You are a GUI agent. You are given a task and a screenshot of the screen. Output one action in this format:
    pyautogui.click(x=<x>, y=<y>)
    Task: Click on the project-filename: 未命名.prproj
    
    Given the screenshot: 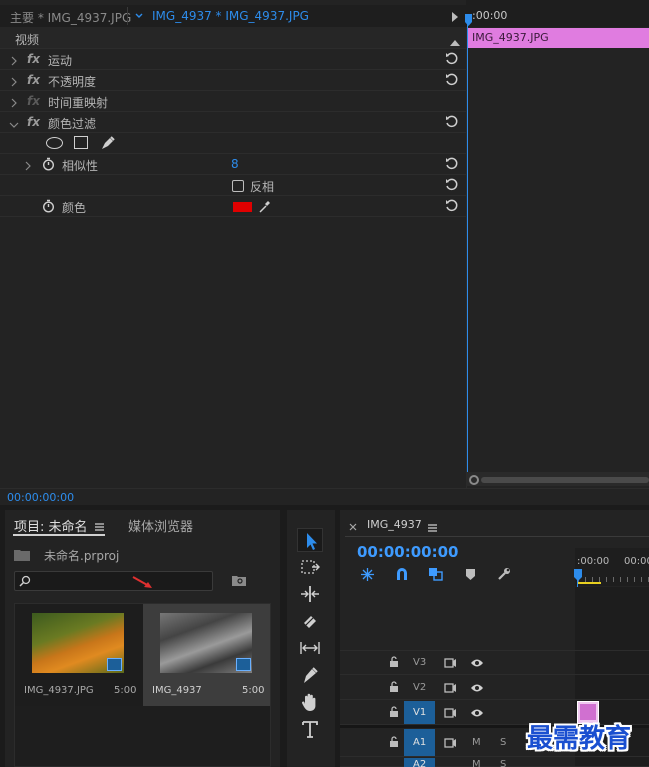 What is the action you would take?
    pyautogui.click(x=82, y=556)
    